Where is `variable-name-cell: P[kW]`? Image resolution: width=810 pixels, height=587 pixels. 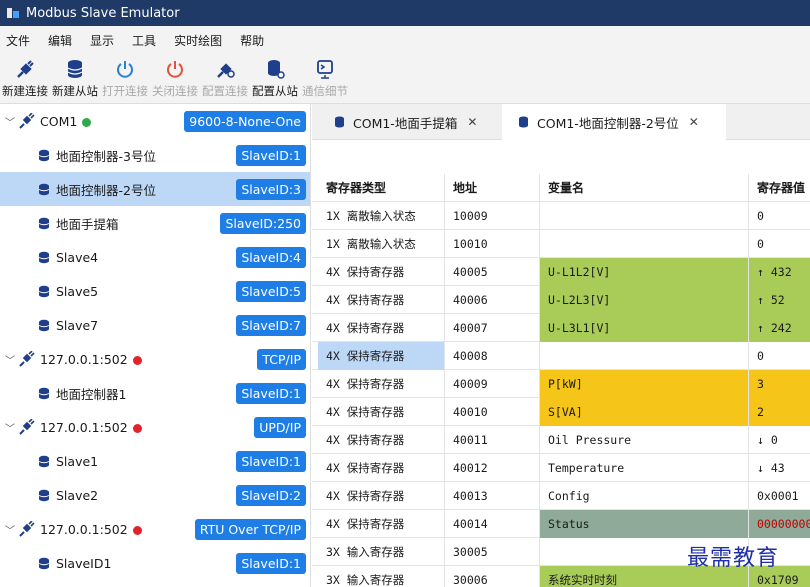 variable-name-cell: P[kW] is located at coordinates (643, 384).